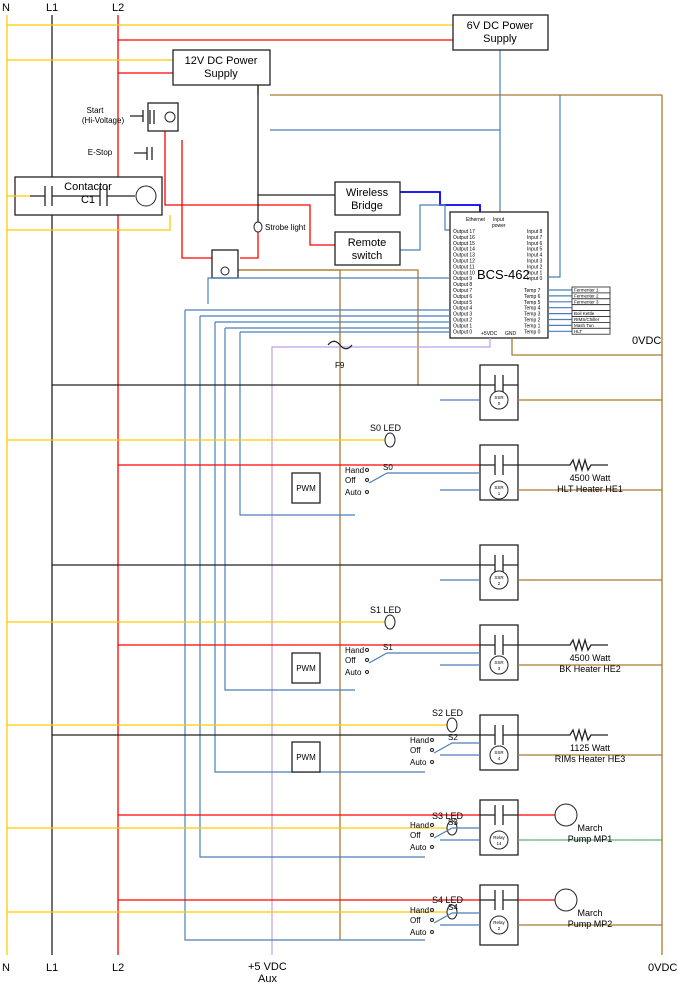 The image size is (678, 984). Describe the element at coordinates (499, 226) in the screenshot. I see `bcs-input-power-label-2: power` at that location.